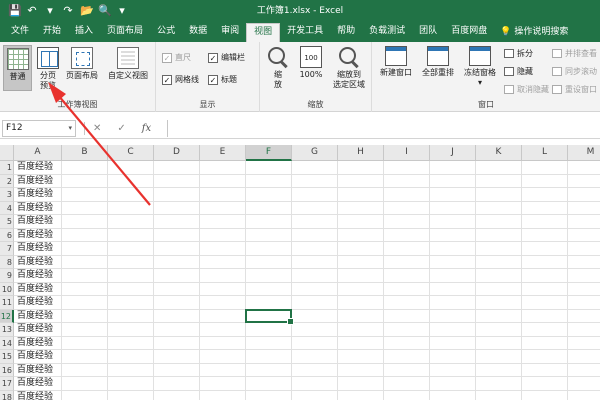  What do you see at coordinates (480, 67) in the screenshot?
I see `freeze-panes-button: 冻结窗格 ▾` at bounding box center [480, 67].